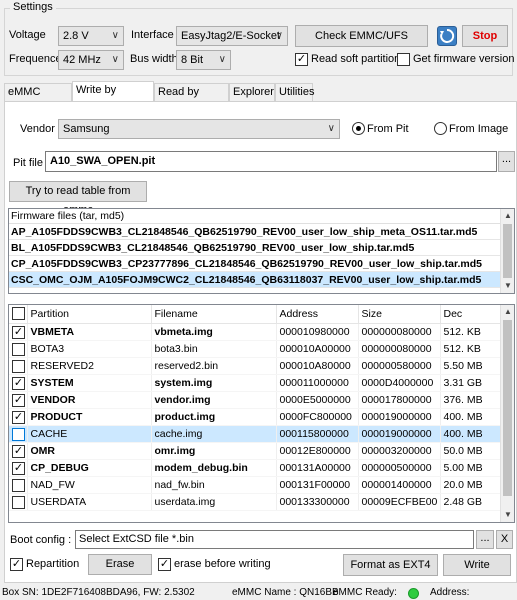 This screenshot has width=517, height=600. I want to click on tab-write-by-vendor: Write by vendor, so click(113, 97).